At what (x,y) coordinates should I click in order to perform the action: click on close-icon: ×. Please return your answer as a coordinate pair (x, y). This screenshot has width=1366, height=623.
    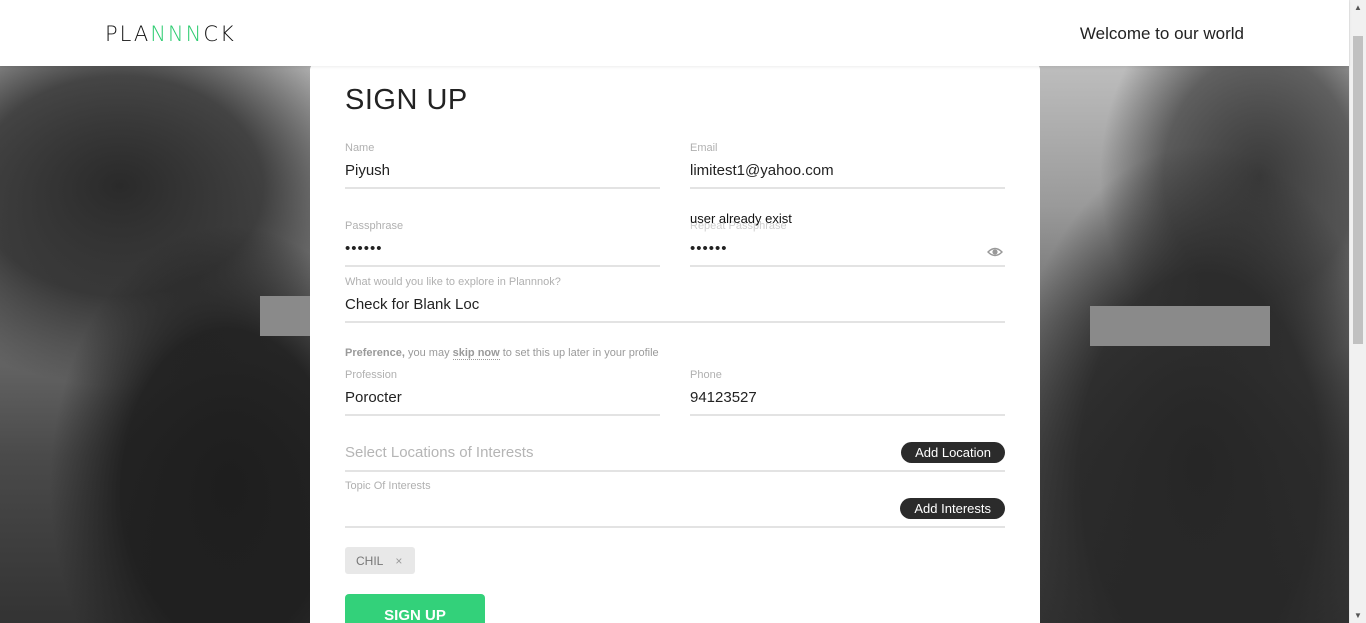
    Looking at the image, I should click on (398, 561).